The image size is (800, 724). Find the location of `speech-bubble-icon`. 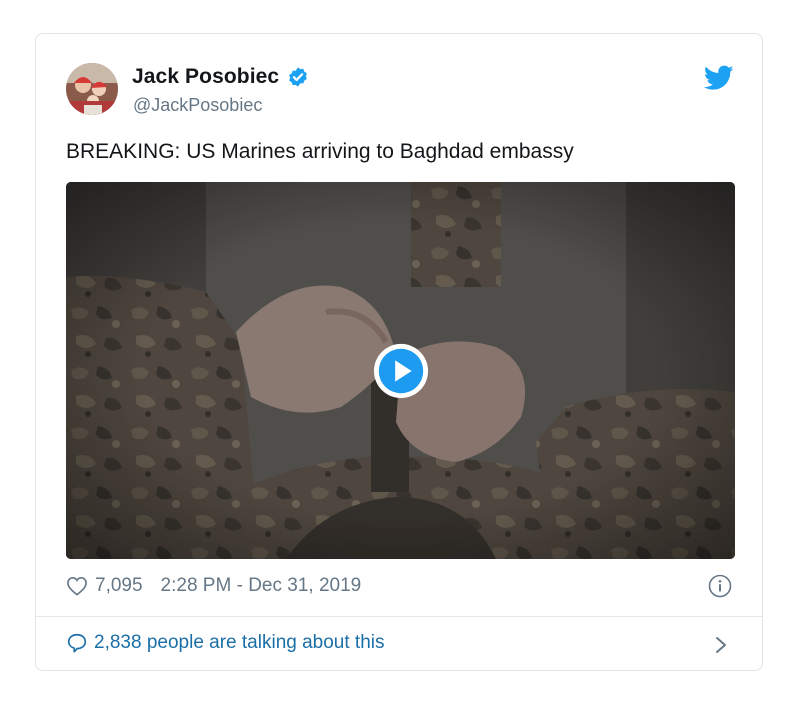

speech-bubble-icon is located at coordinates (77, 643).